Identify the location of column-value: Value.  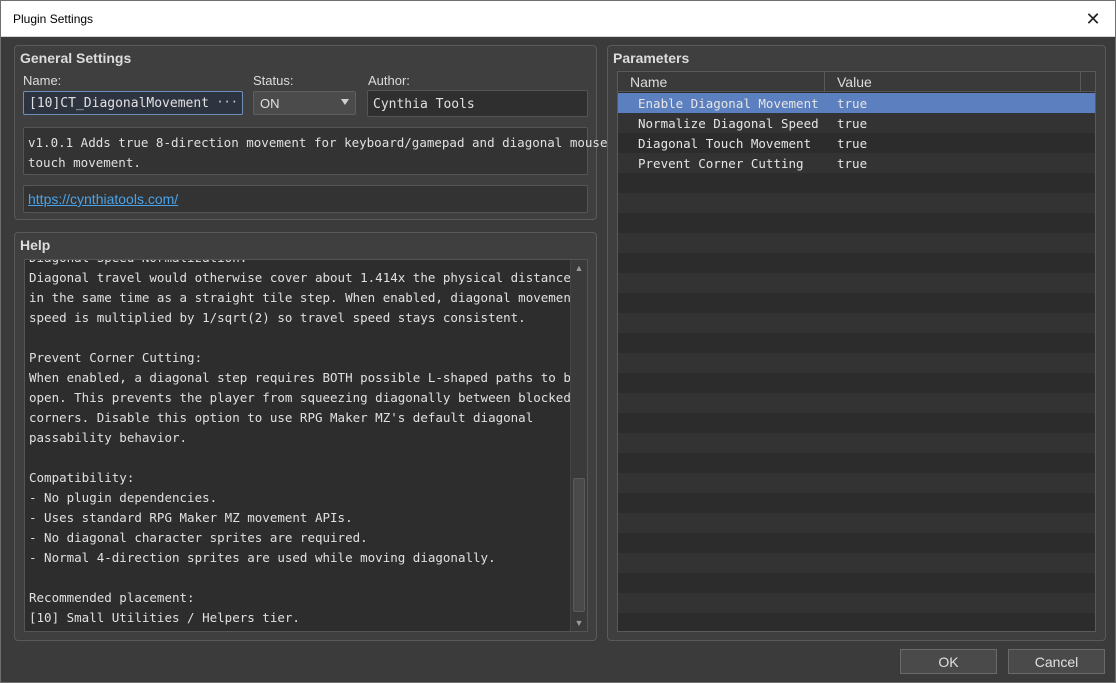
(854, 82).